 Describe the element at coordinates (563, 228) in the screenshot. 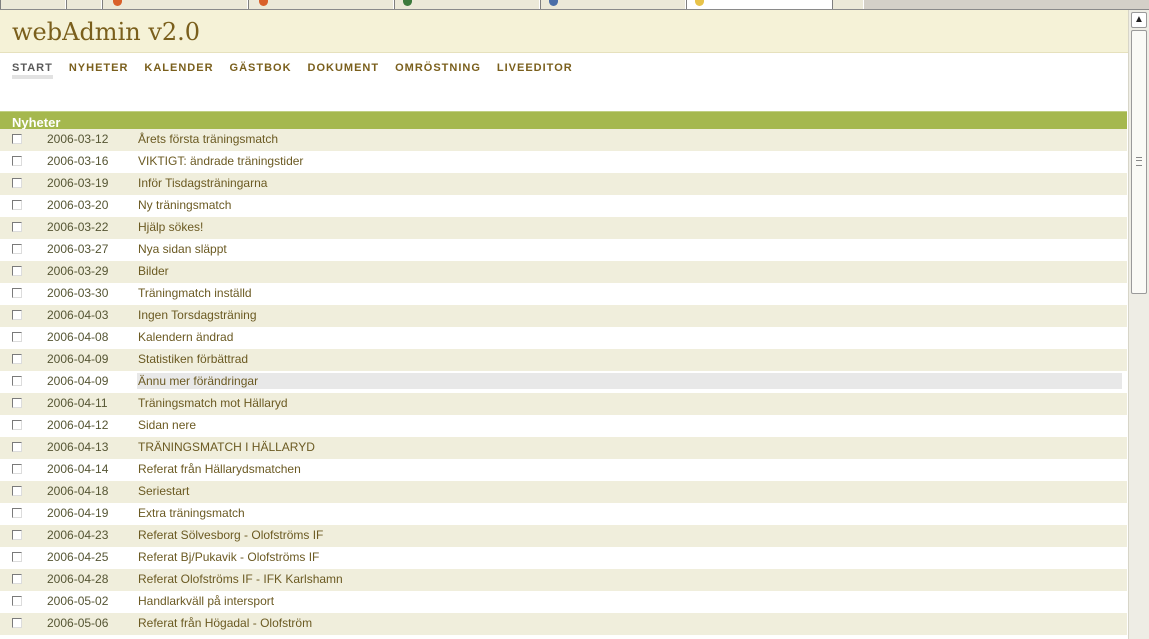

I see `table-row: 2006-03-22 Hjälp sökes!` at that location.